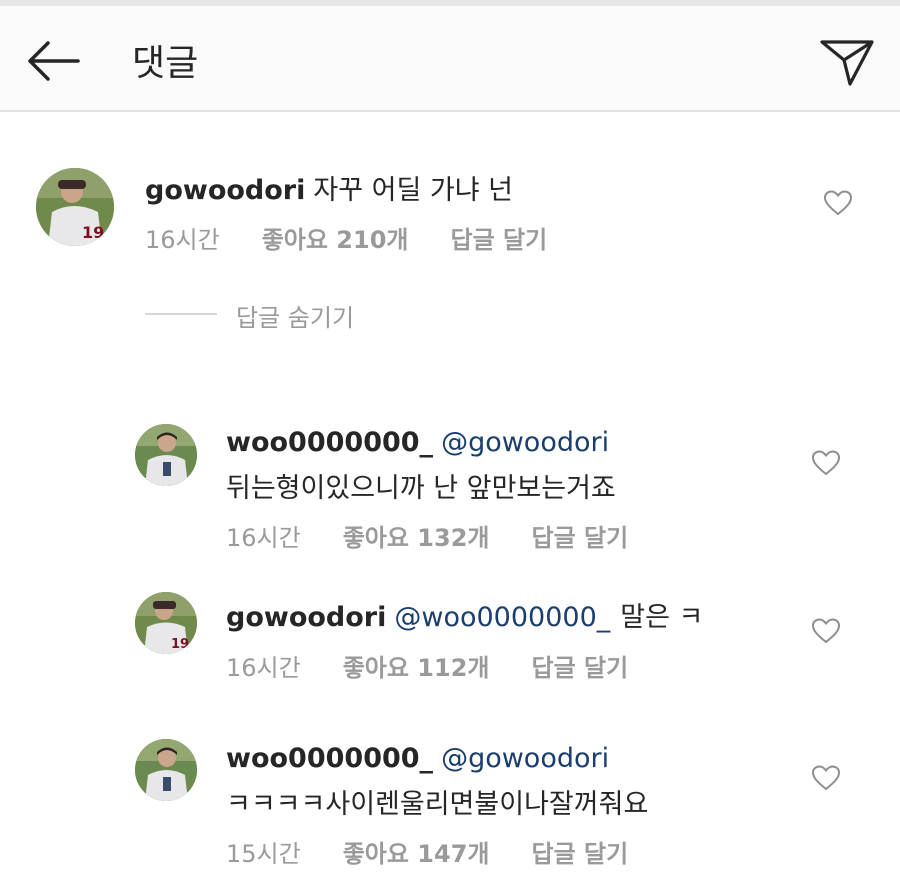  I want to click on likes-count: 좋아요 132개, so click(416, 538).